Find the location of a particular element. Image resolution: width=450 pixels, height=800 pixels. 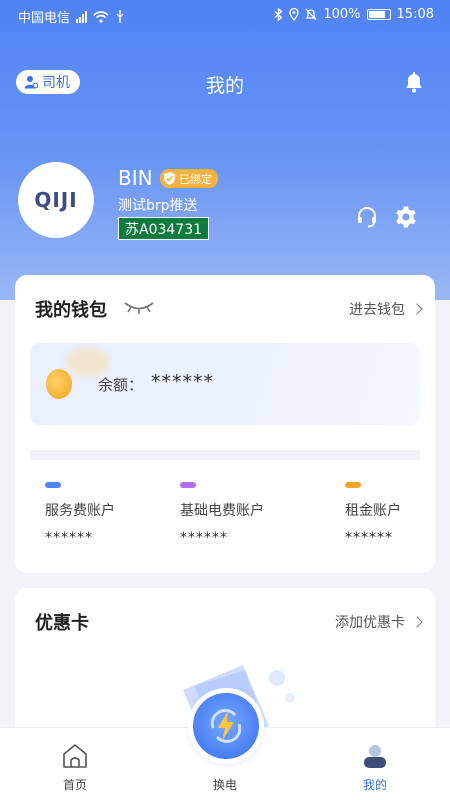

balance-value: ****** is located at coordinates (182, 382).